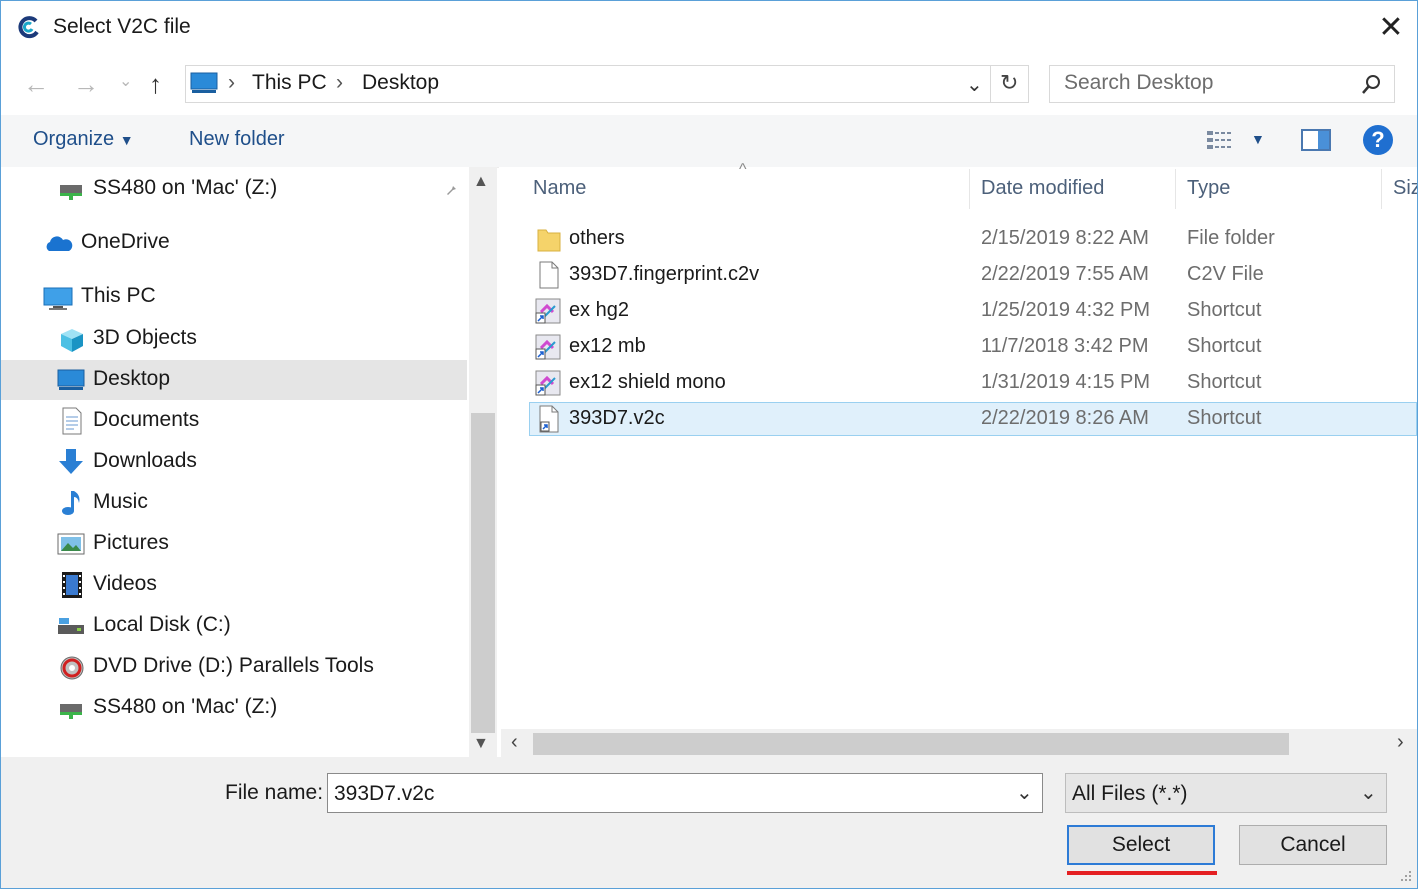 Image resolution: width=1418 pixels, height=889 pixels. Describe the element at coordinates (185, 706) in the screenshot. I see `nav-item-label: SS480 on 'Mac' (Z:)` at that location.